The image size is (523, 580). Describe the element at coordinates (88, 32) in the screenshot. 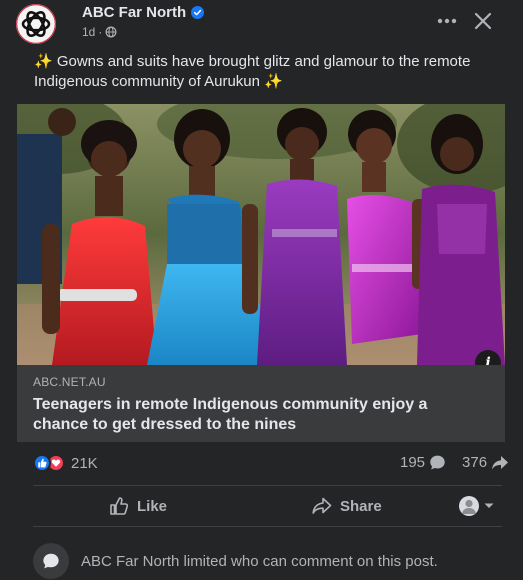

I see `post-timestamp: 1d` at that location.